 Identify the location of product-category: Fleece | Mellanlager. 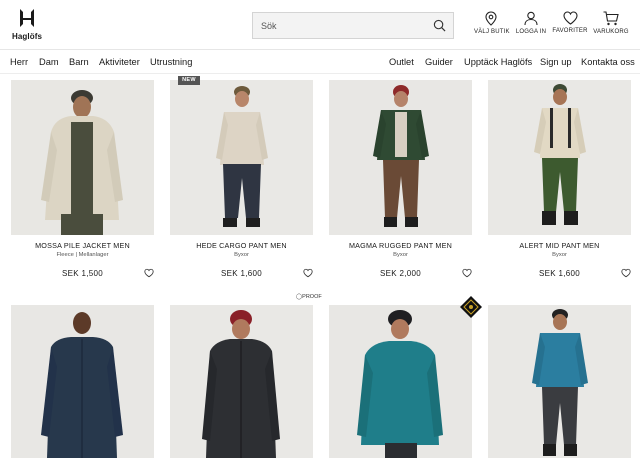
(82, 255).